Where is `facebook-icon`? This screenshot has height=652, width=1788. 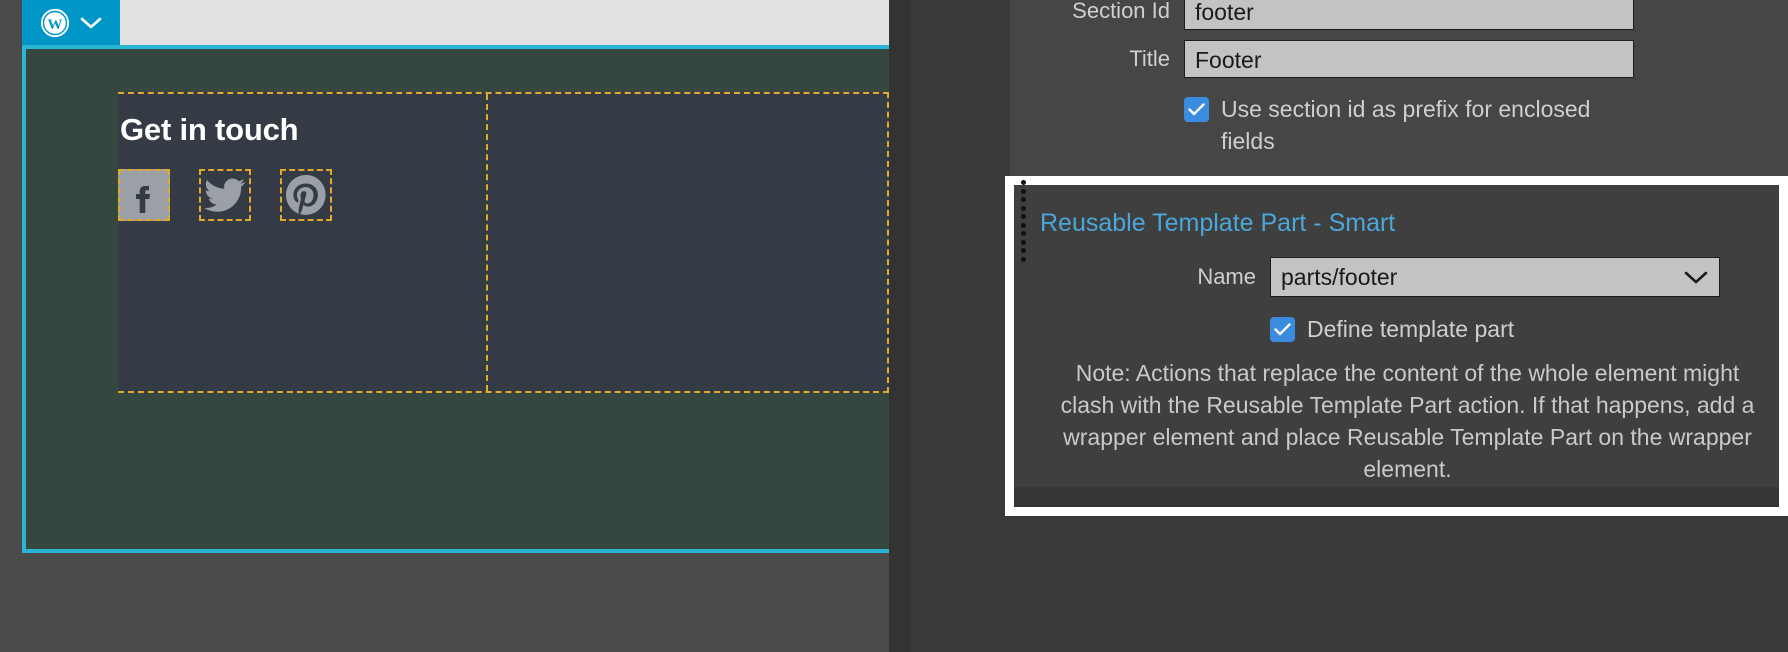 facebook-icon is located at coordinates (144, 195).